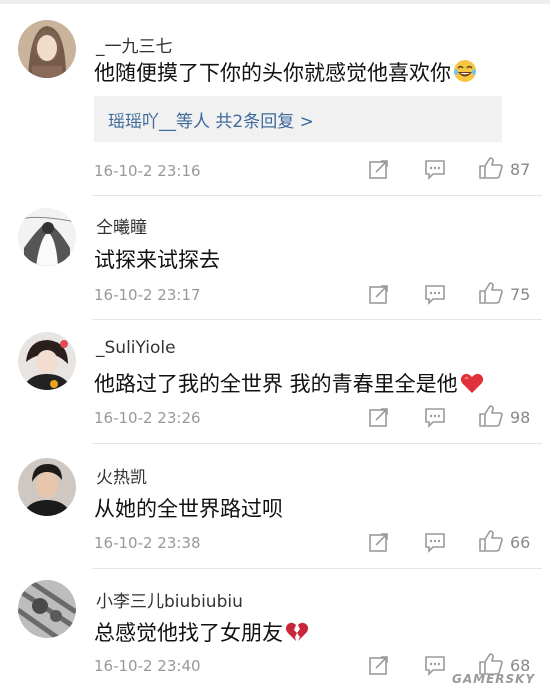 This screenshot has height=693, width=550. Describe the element at coordinates (276, 384) in the screenshot. I see `comment-text-body: 他路过了我的全世界 我的青春里全是他` at that location.